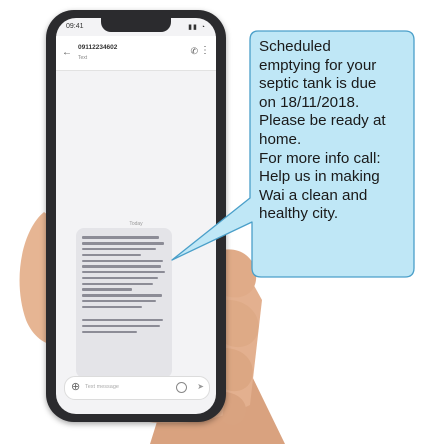  What do you see at coordinates (313, 195) in the screenshot?
I see `callout-line: Wai a clean and` at bounding box center [313, 195].